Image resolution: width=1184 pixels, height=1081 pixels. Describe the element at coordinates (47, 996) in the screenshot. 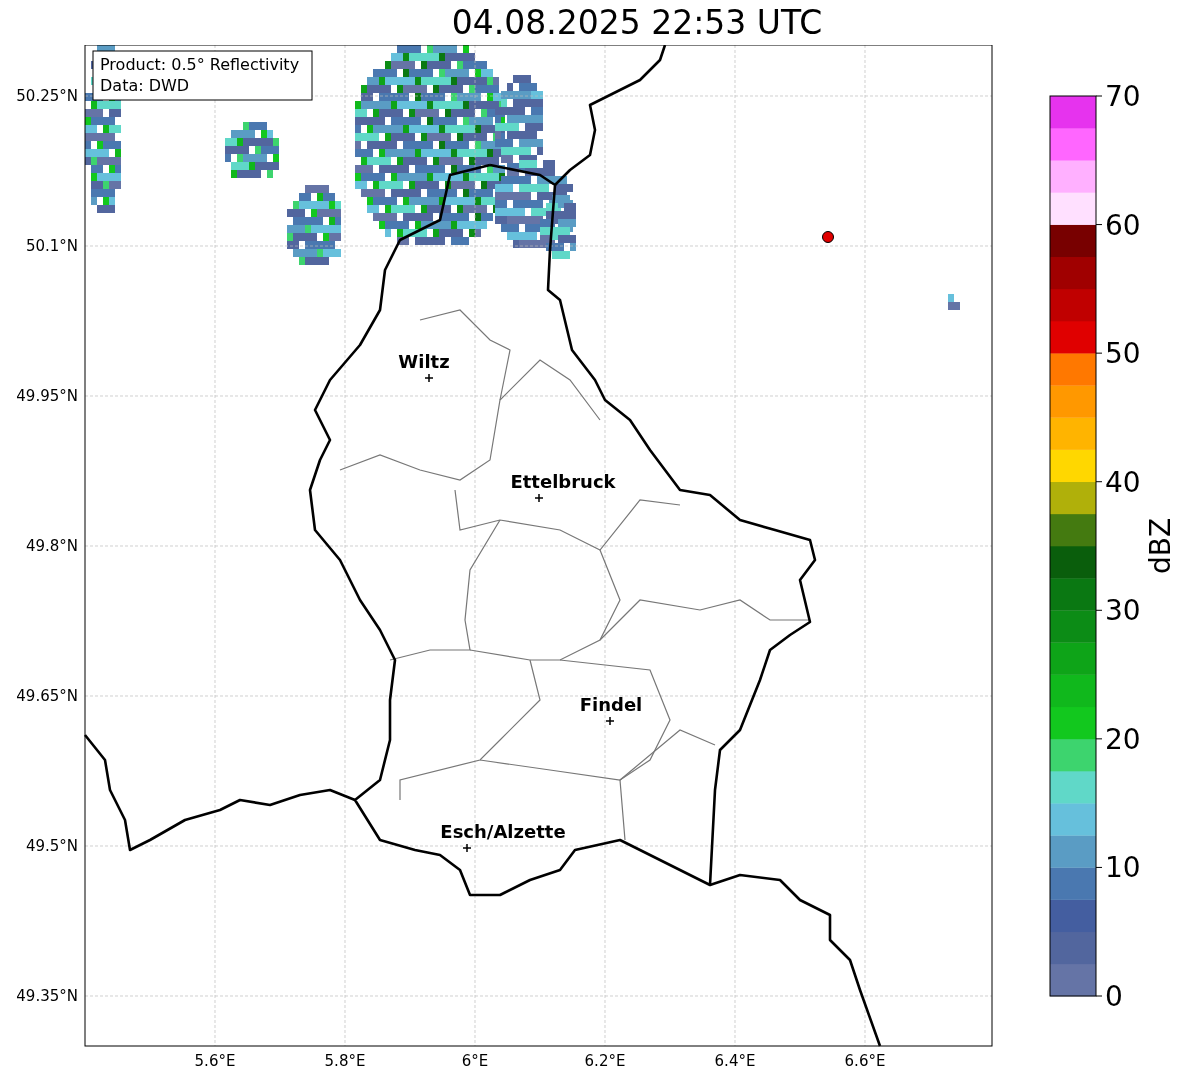

I see `latitude-tick-label: 49.35°N` at that location.